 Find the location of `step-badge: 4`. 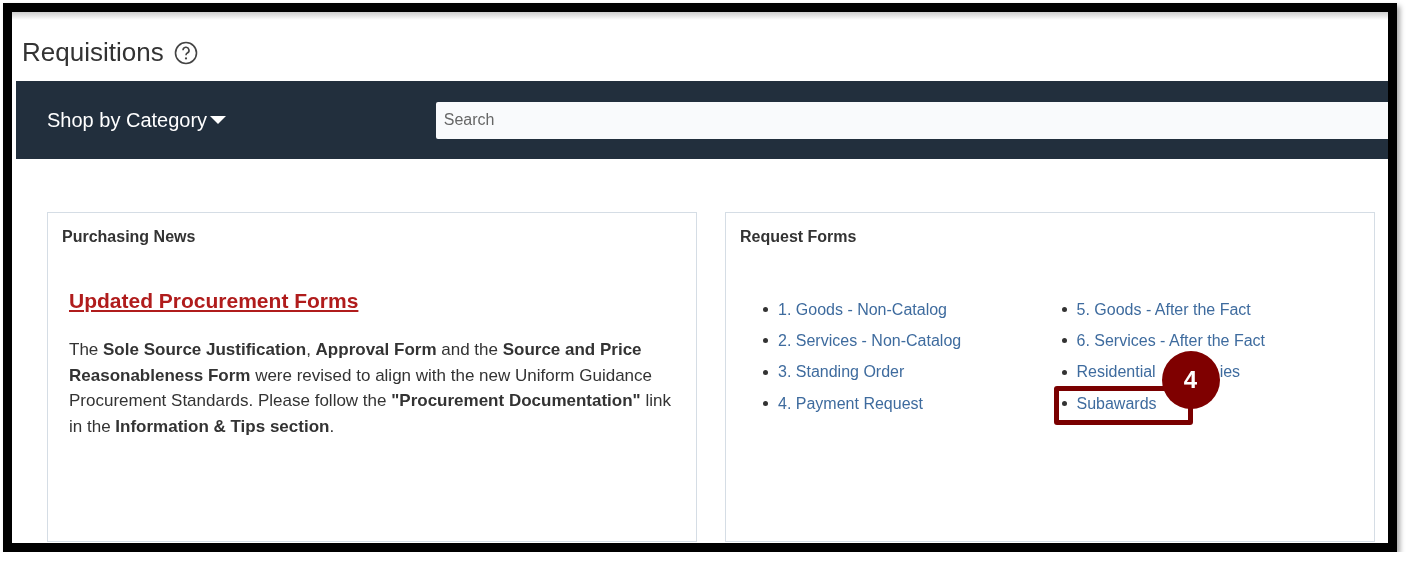

step-badge: 4 is located at coordinates (1190, 379).